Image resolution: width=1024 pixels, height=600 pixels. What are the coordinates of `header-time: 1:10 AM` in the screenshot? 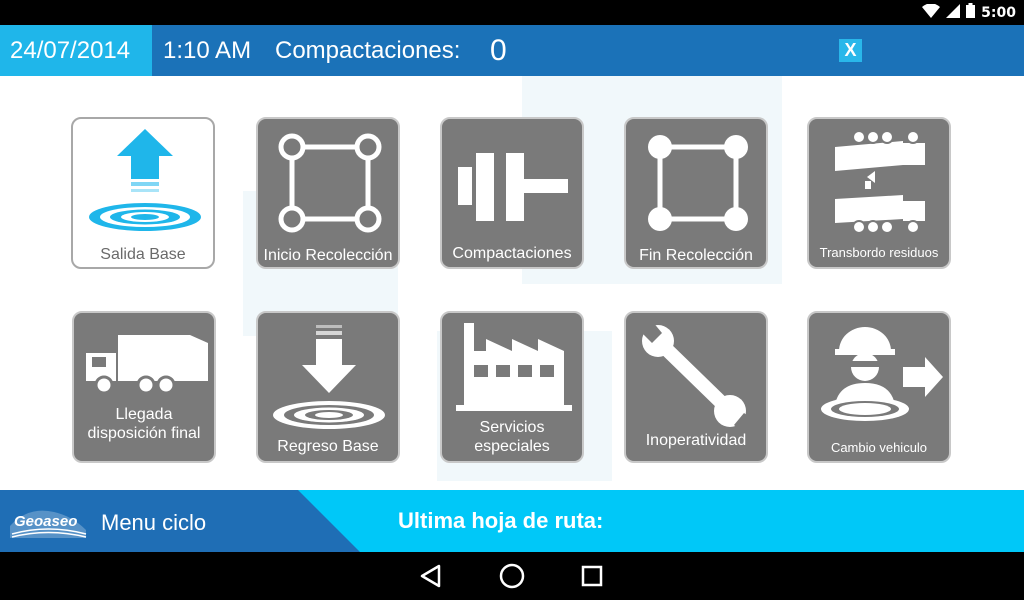 It's located at (207, 50).